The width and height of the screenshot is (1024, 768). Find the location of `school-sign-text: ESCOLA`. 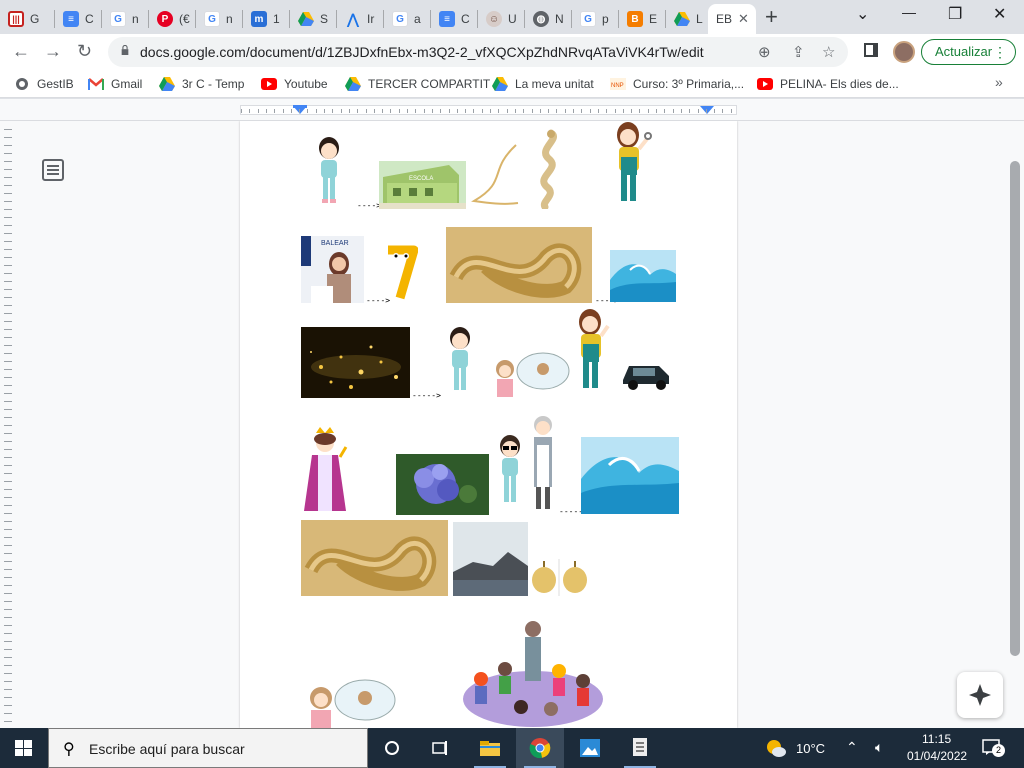

school-sign-text: ESCOLA is located at coordinates (421, 179).